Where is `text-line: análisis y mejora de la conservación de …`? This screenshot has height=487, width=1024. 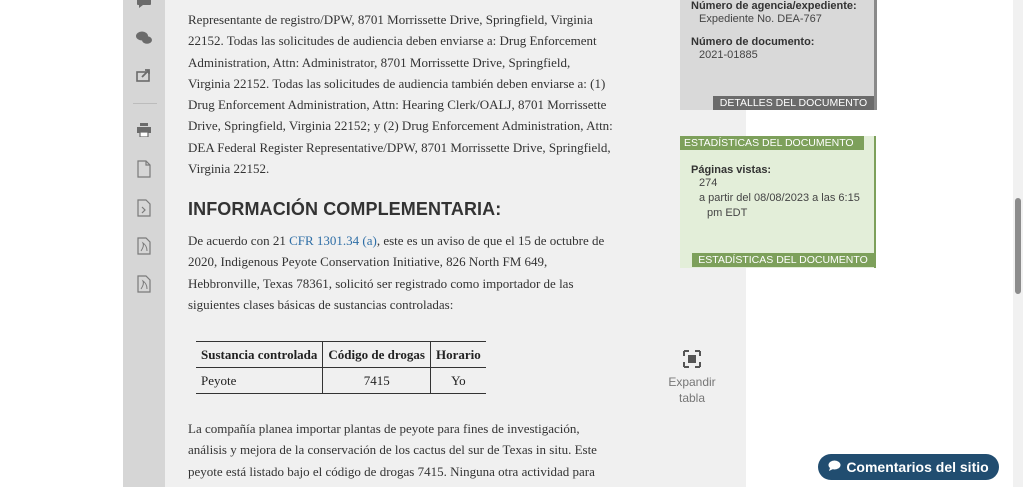
text-line: análisis y mejora de la conservación de … is located at coordinates (392, 450).